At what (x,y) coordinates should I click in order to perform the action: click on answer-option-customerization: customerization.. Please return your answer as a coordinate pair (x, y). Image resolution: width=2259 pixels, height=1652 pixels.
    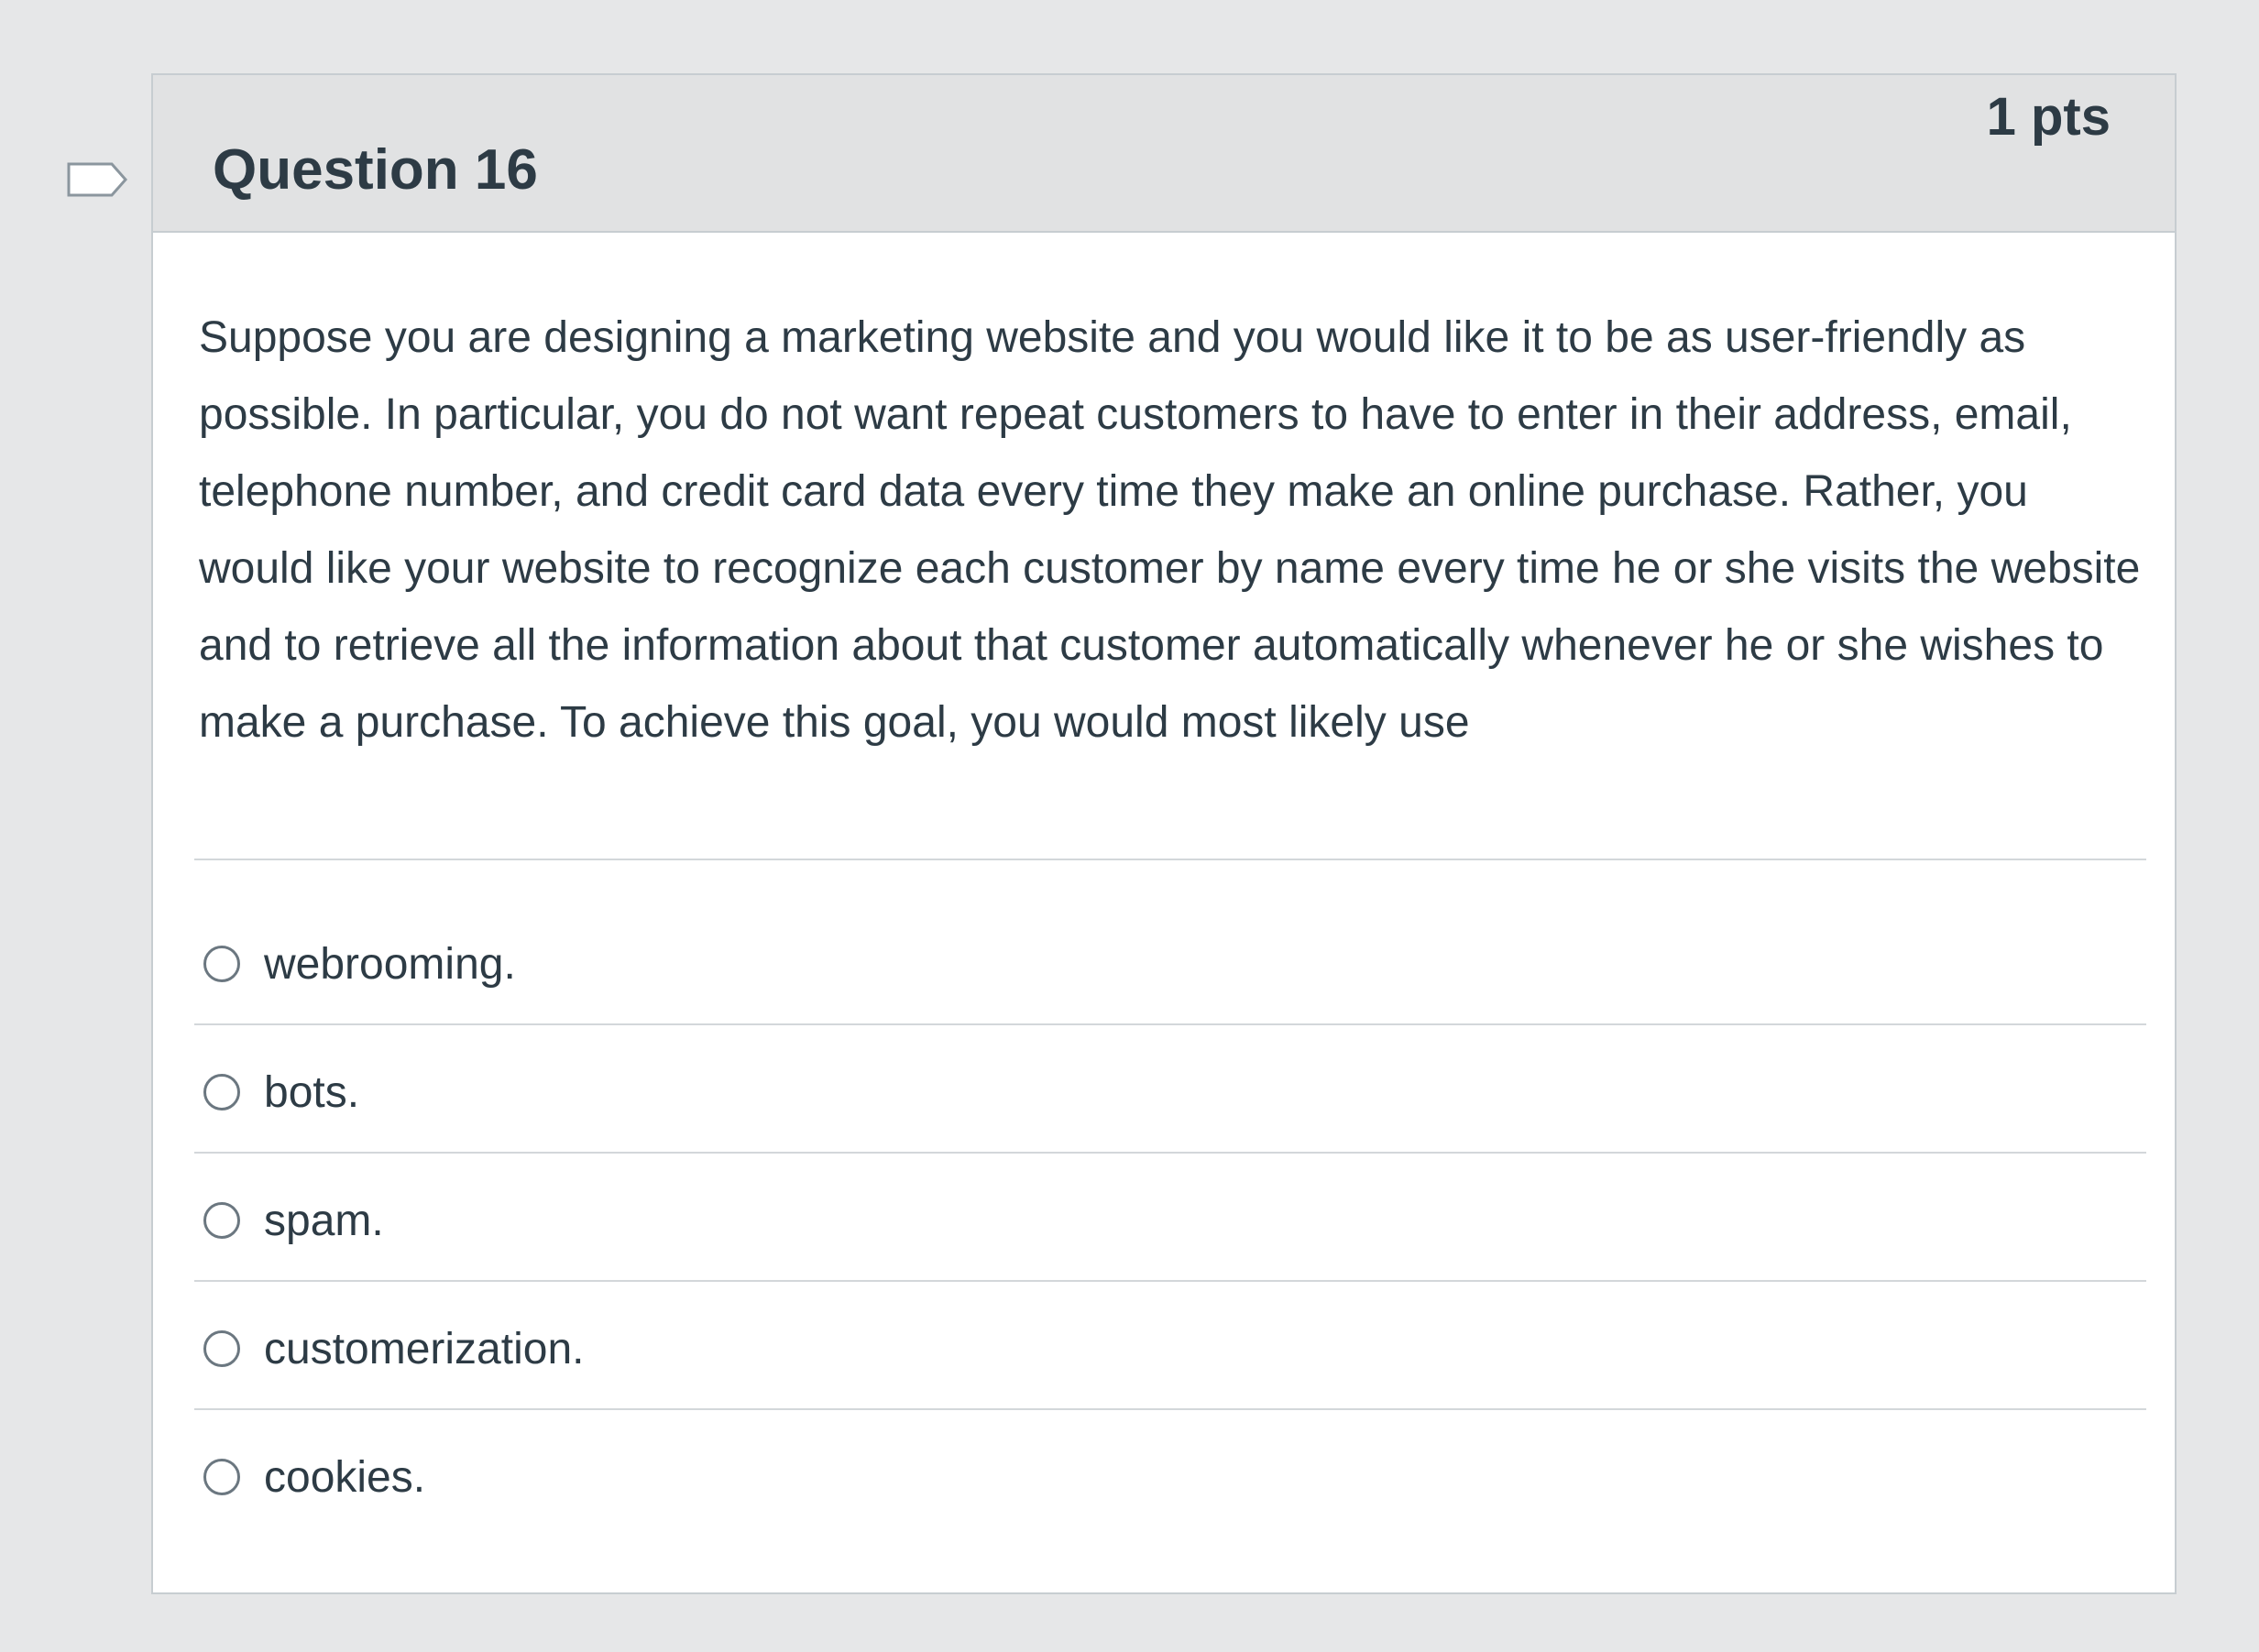
    Looking at the image, I should click on (394, 1349).